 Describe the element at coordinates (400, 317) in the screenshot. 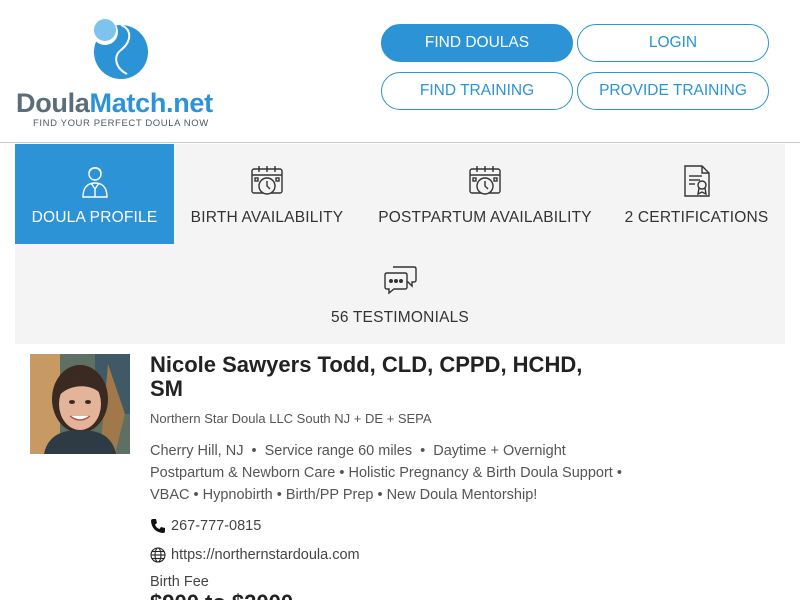

I see `tab-testimonials-label: 56 TESTIMONIALS` at that location.